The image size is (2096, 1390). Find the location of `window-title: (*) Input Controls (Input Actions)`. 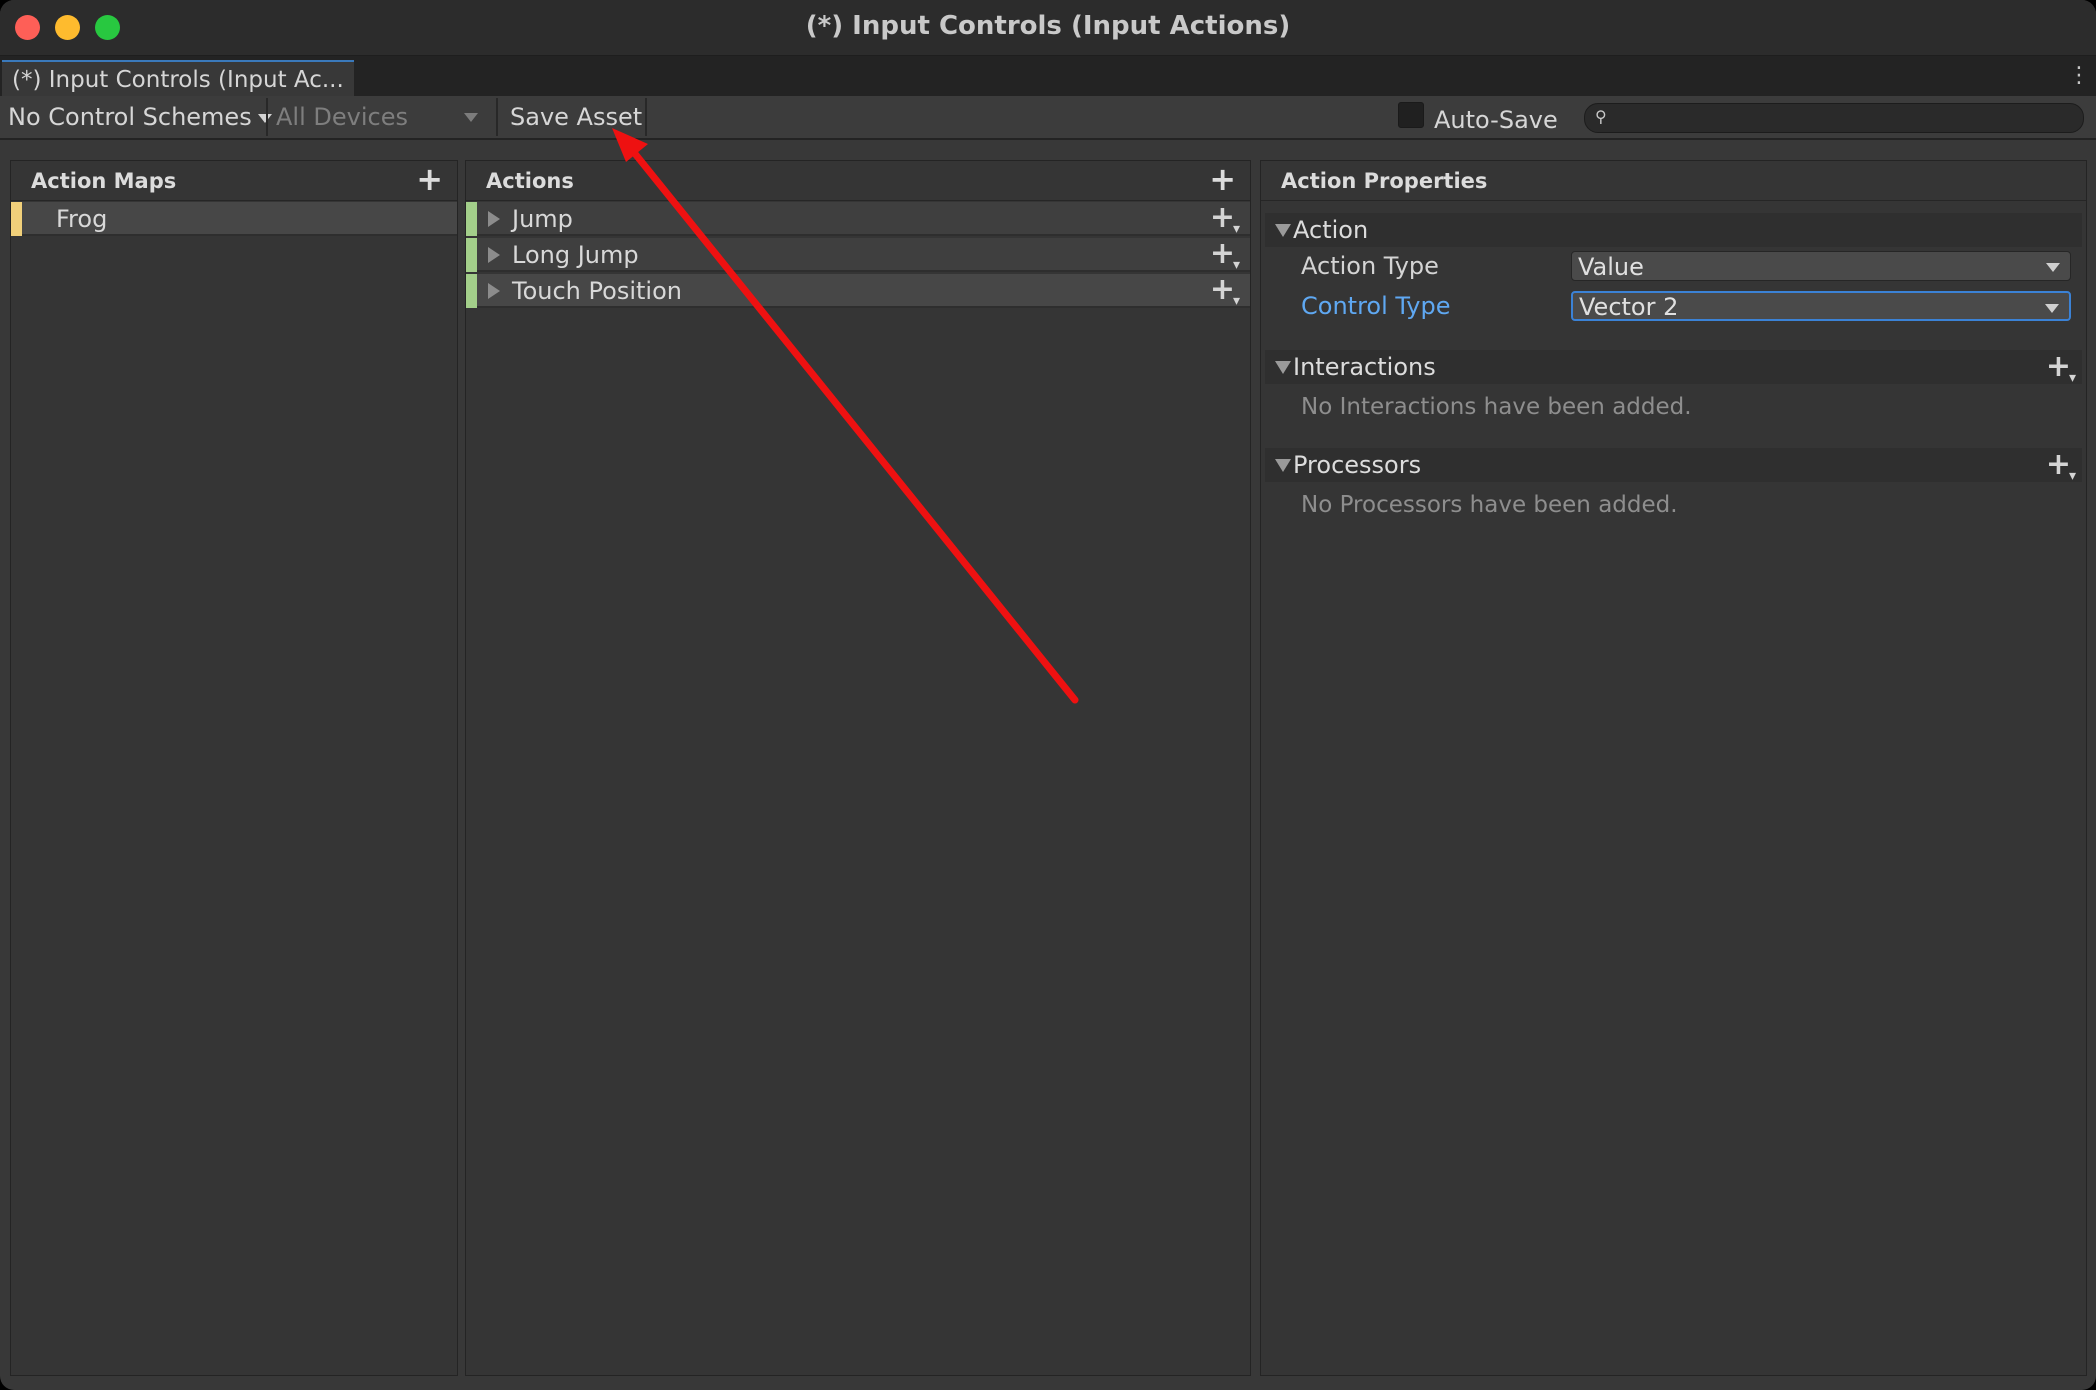

window-title: (*) Input Controls (Input Actions) is located at coordinates (1048, 26).